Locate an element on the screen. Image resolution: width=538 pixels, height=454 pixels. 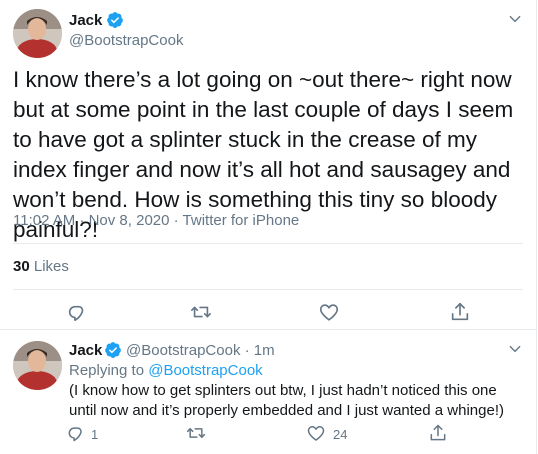
replying-to-handle: @BootstrapCook is located at coordinates (205, 370).